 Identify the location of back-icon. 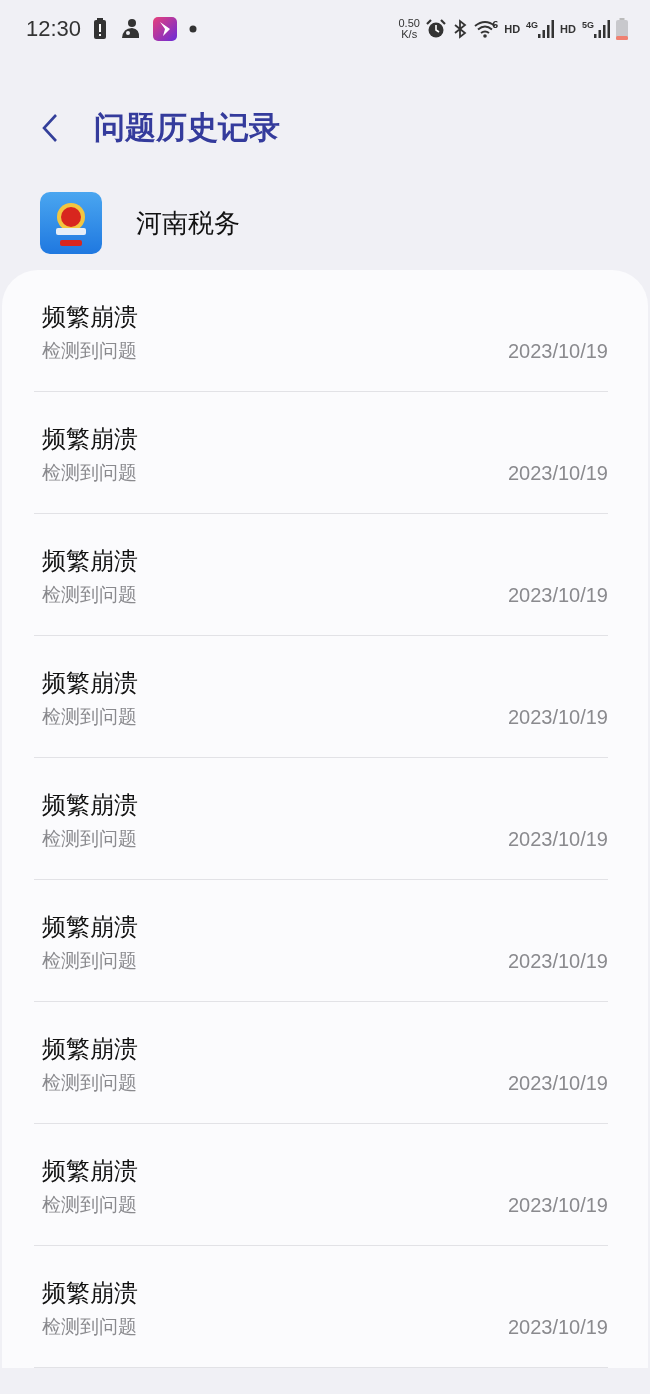
(50, 128).